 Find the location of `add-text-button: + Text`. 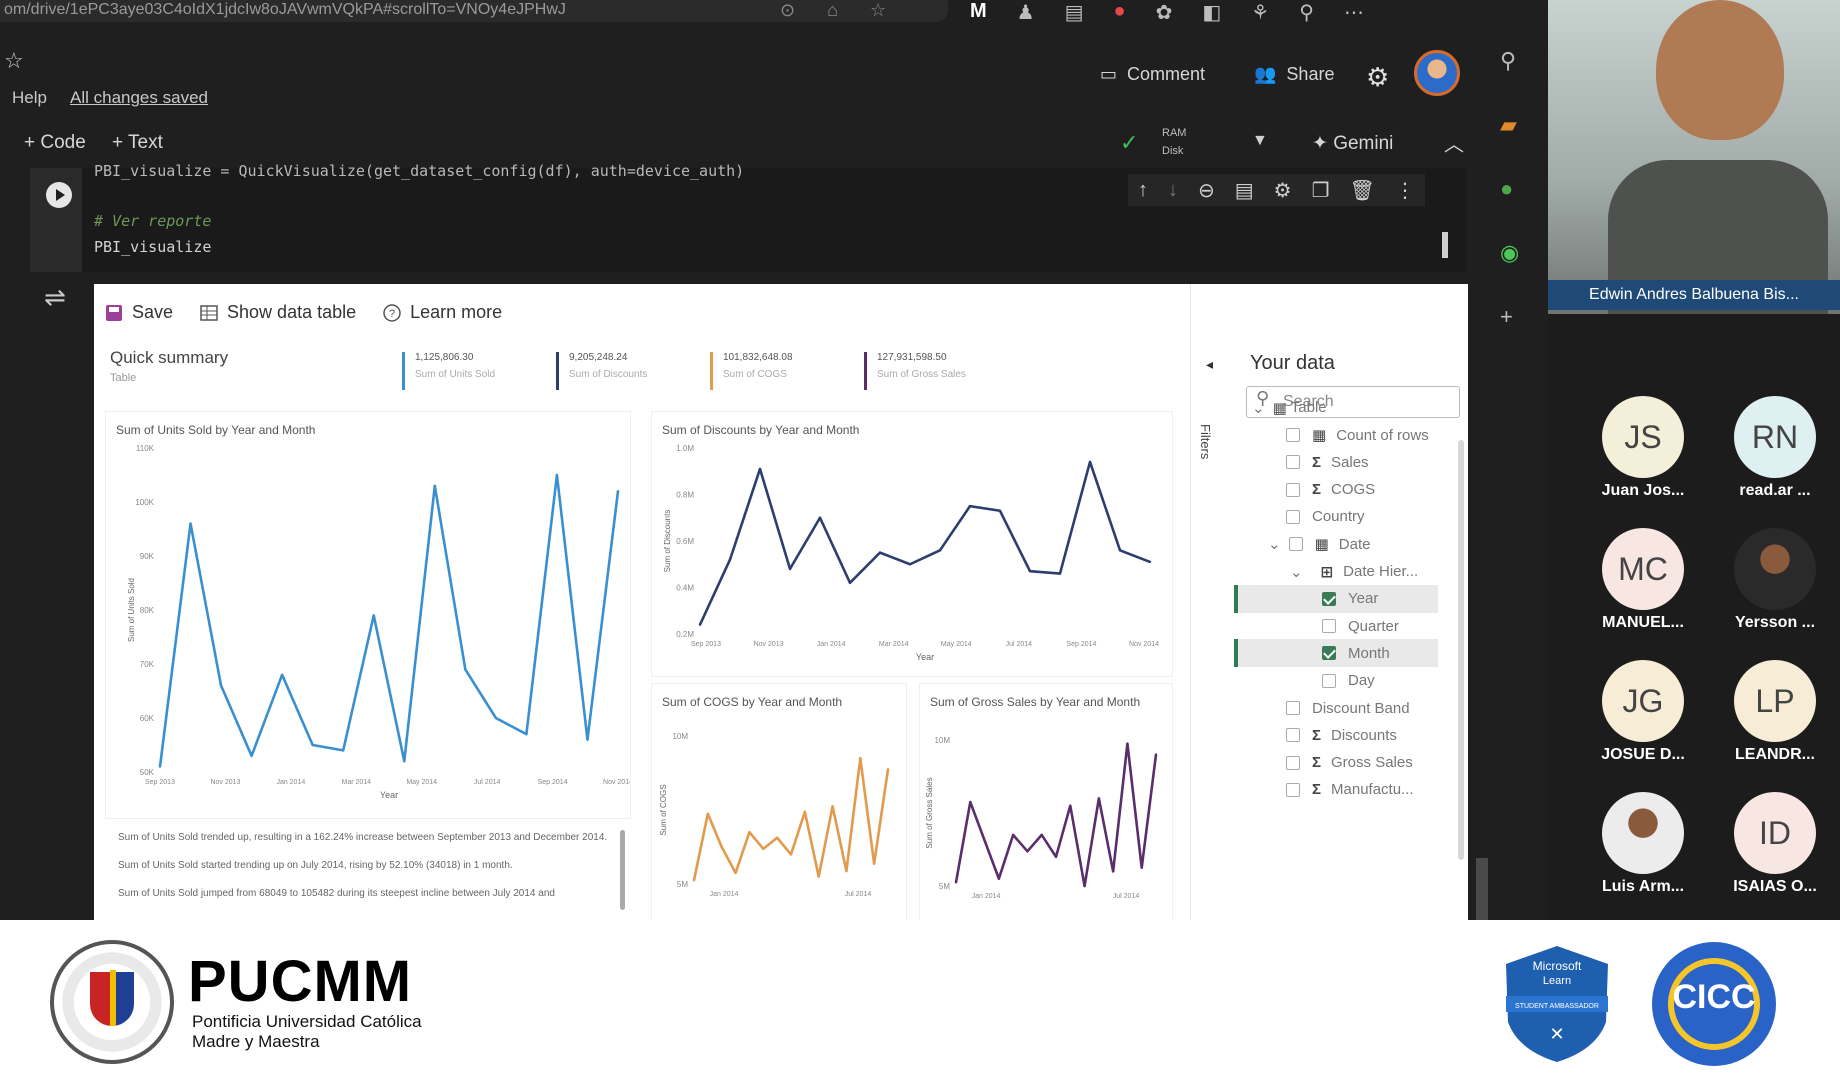

add-text-button: + Text is located at coordinates (137, 143).